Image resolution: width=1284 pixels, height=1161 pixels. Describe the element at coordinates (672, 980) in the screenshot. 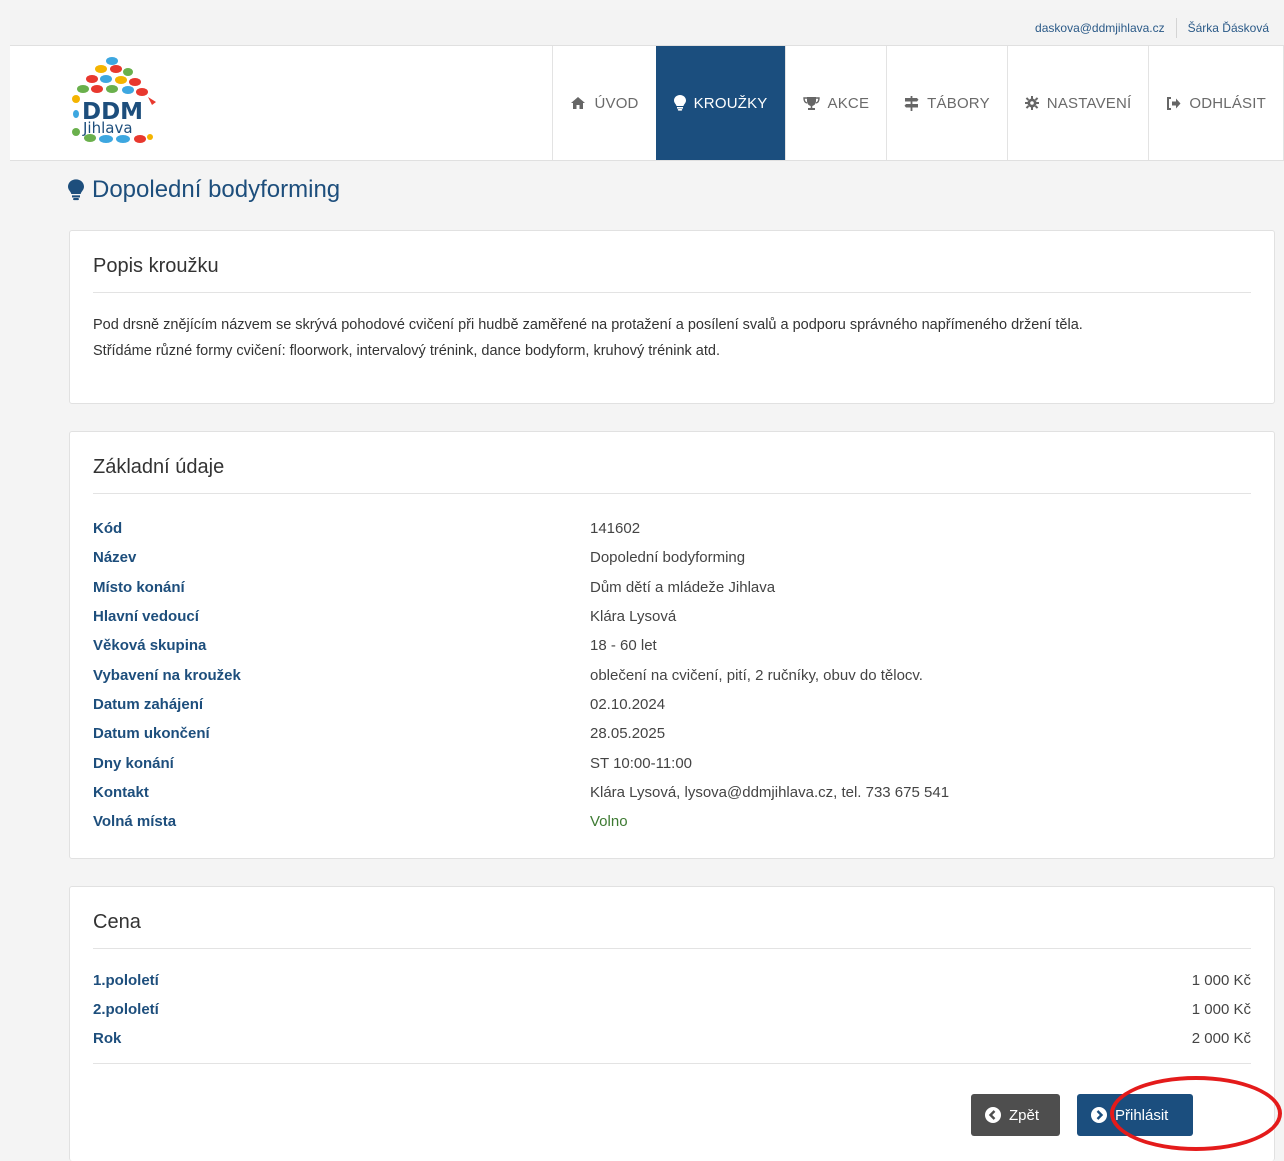

I see `price-row: 1.pololetí 1 000 Kč` at that location.